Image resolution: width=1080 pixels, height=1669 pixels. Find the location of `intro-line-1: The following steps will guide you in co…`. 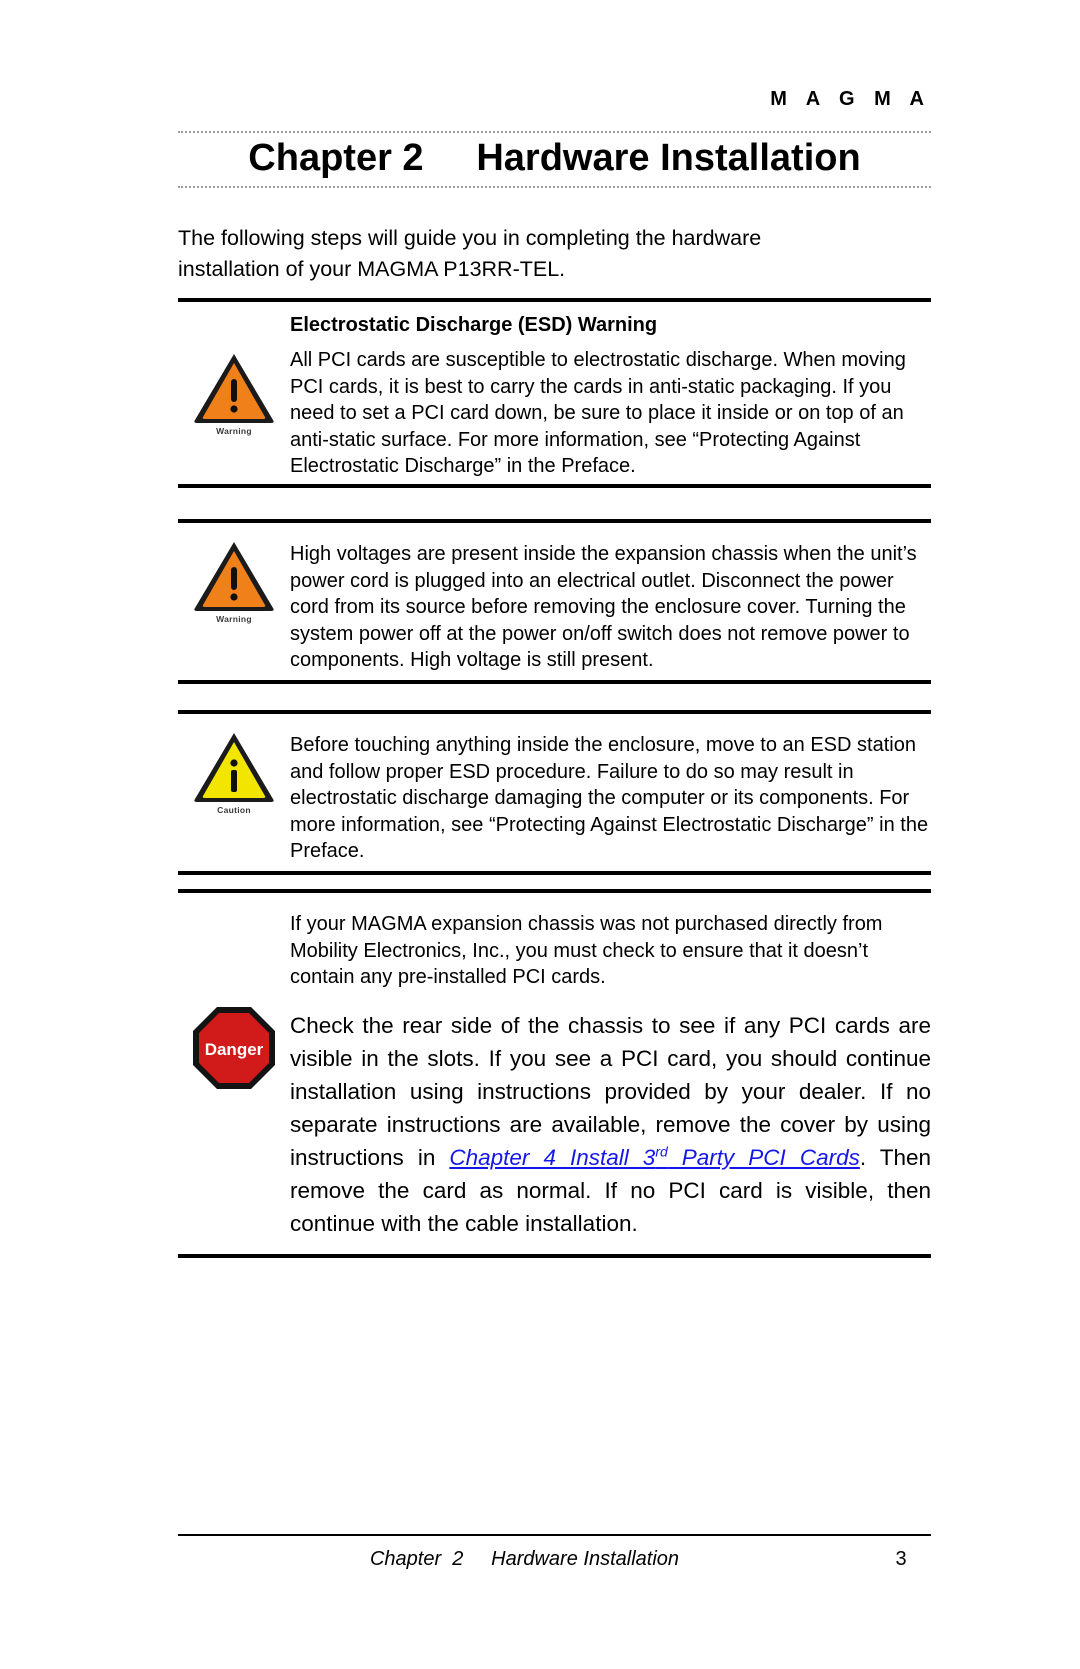

intro-line-1: The following steps will guide you in co… is located at coordinates (470, 238).